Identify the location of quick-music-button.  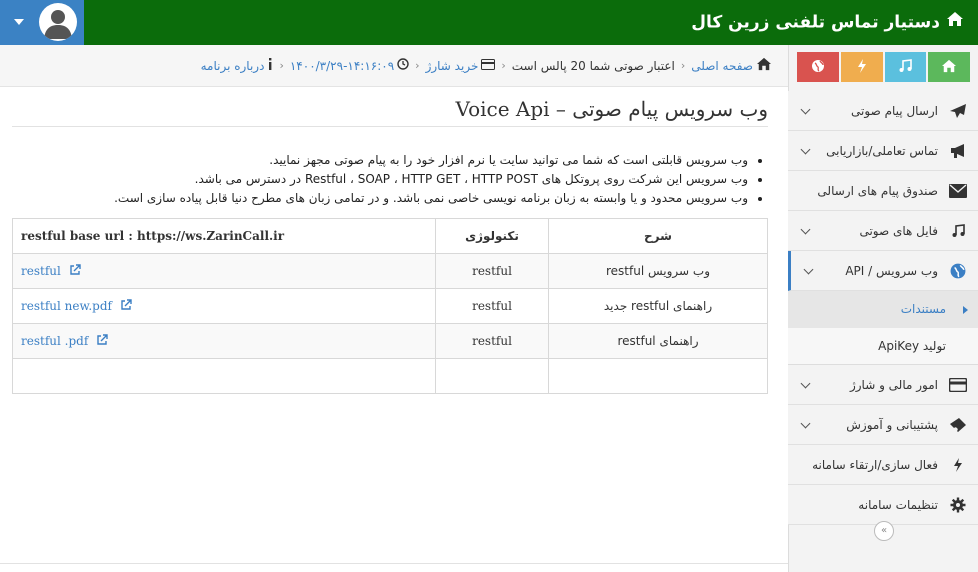
(905, 67).